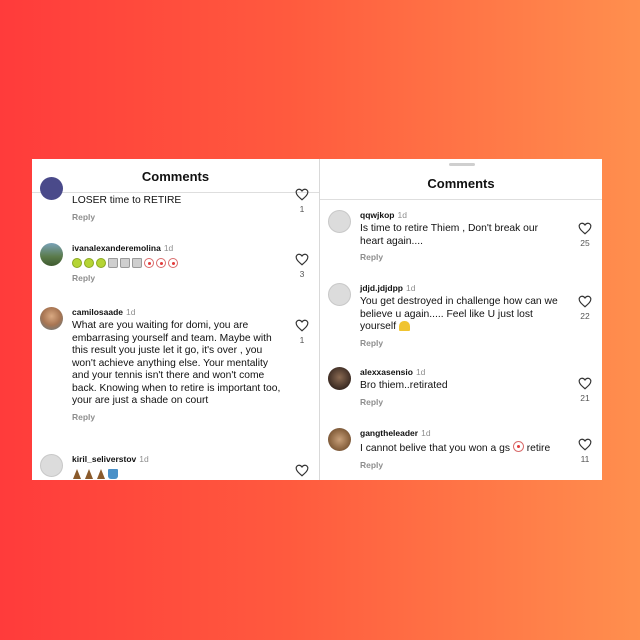 Image resolution: width=640 pixels, height=640 pixels. I want to click on username: camilosaade, so click(97, 312).